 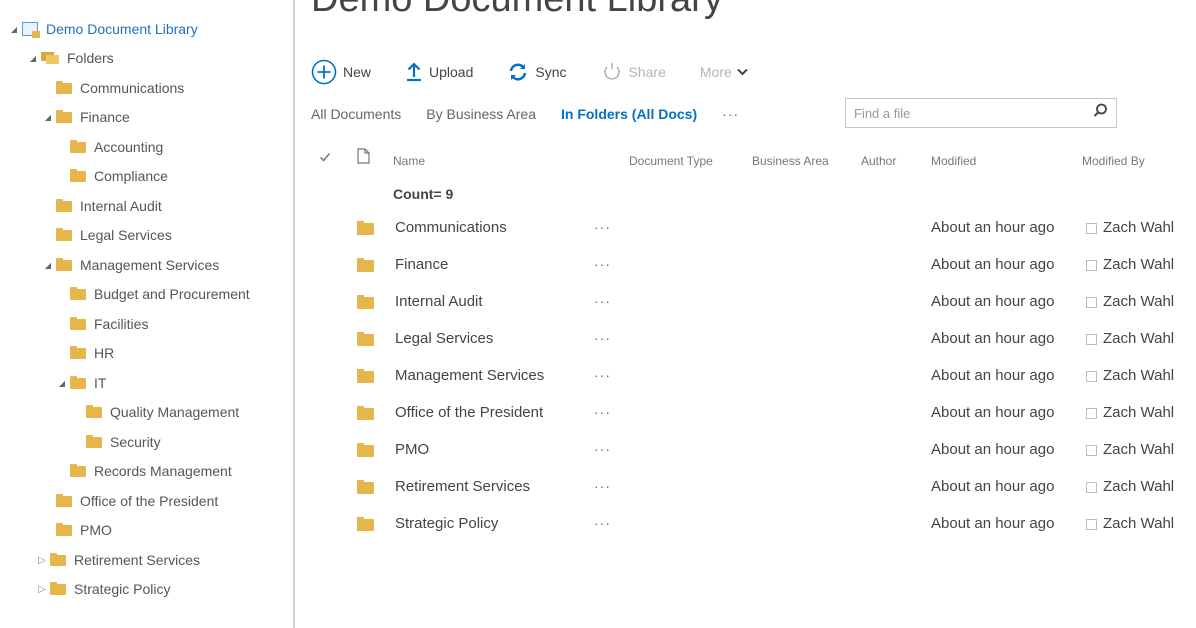 What do you see at coordinates (356, 114) in the screenshot?
I see `view-all-documents: All Documents` at bounding box center [356, 114].